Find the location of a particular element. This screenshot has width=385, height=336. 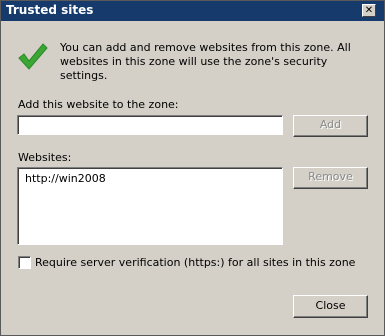

websites-label: Websites: is located at coordinates (44, 157).